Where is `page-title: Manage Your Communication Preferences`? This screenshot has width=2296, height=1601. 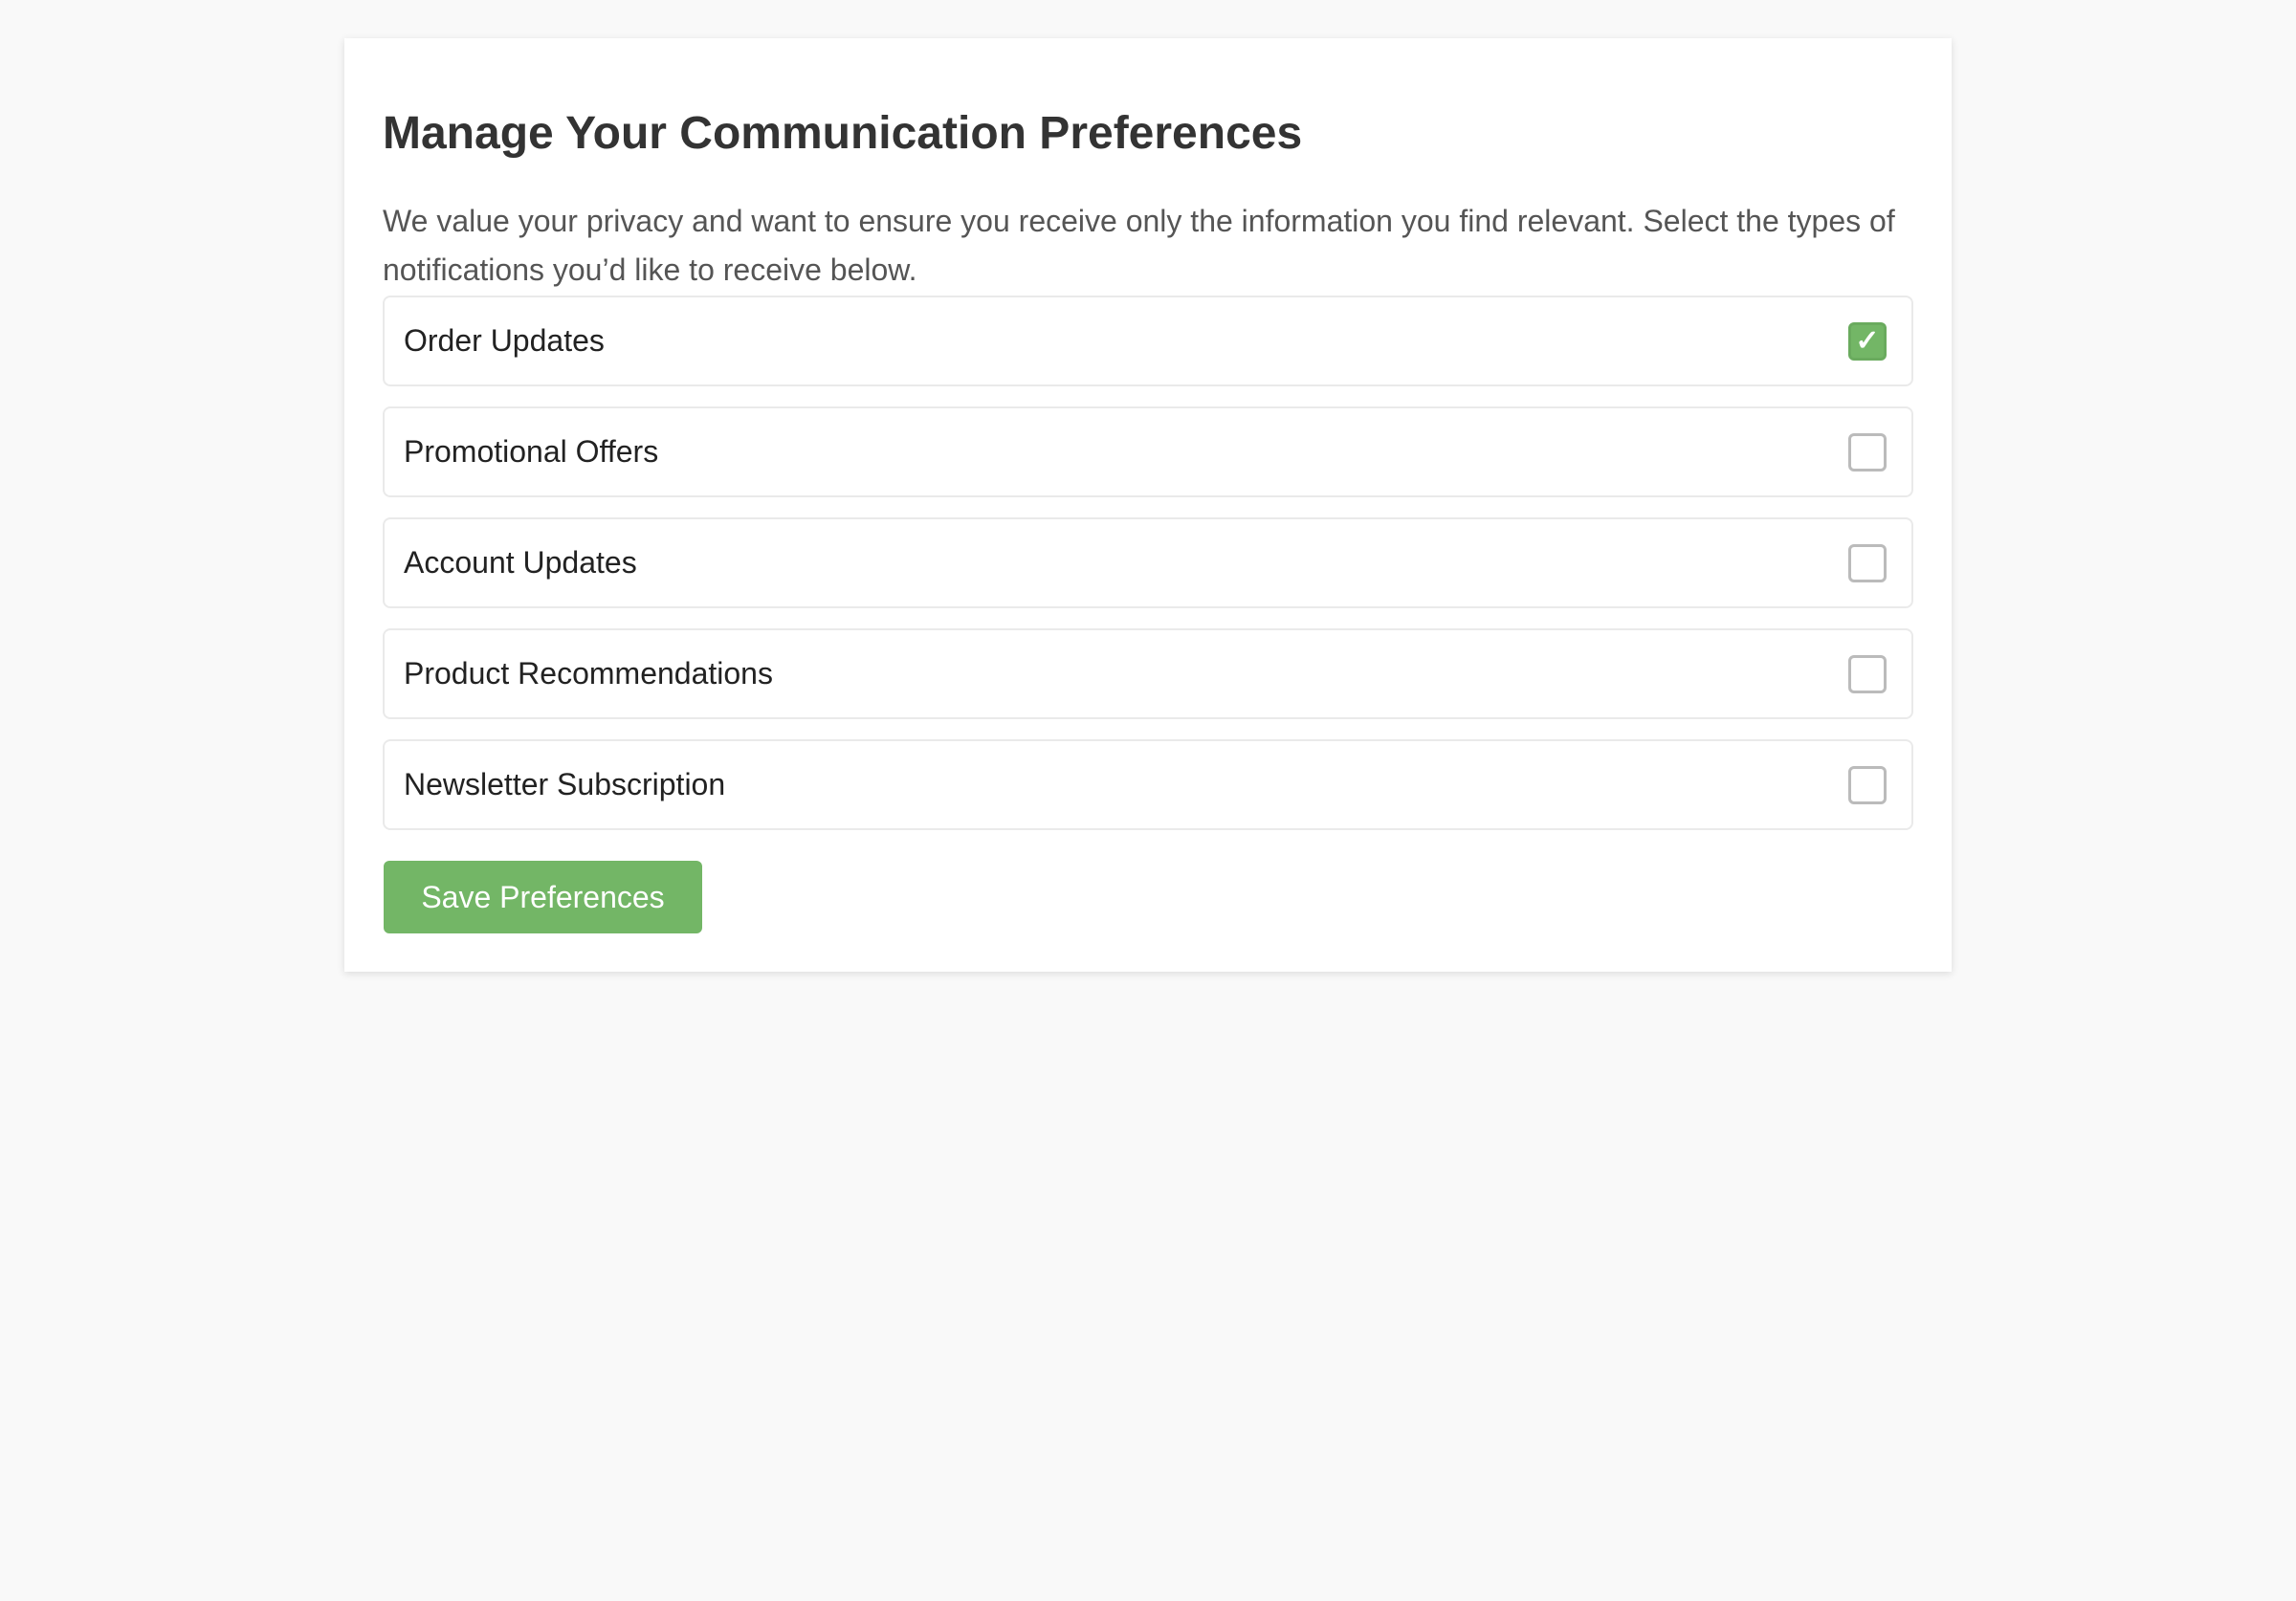
page-title: Manage Your Communication Preferences is located at coordinates (843, 134).